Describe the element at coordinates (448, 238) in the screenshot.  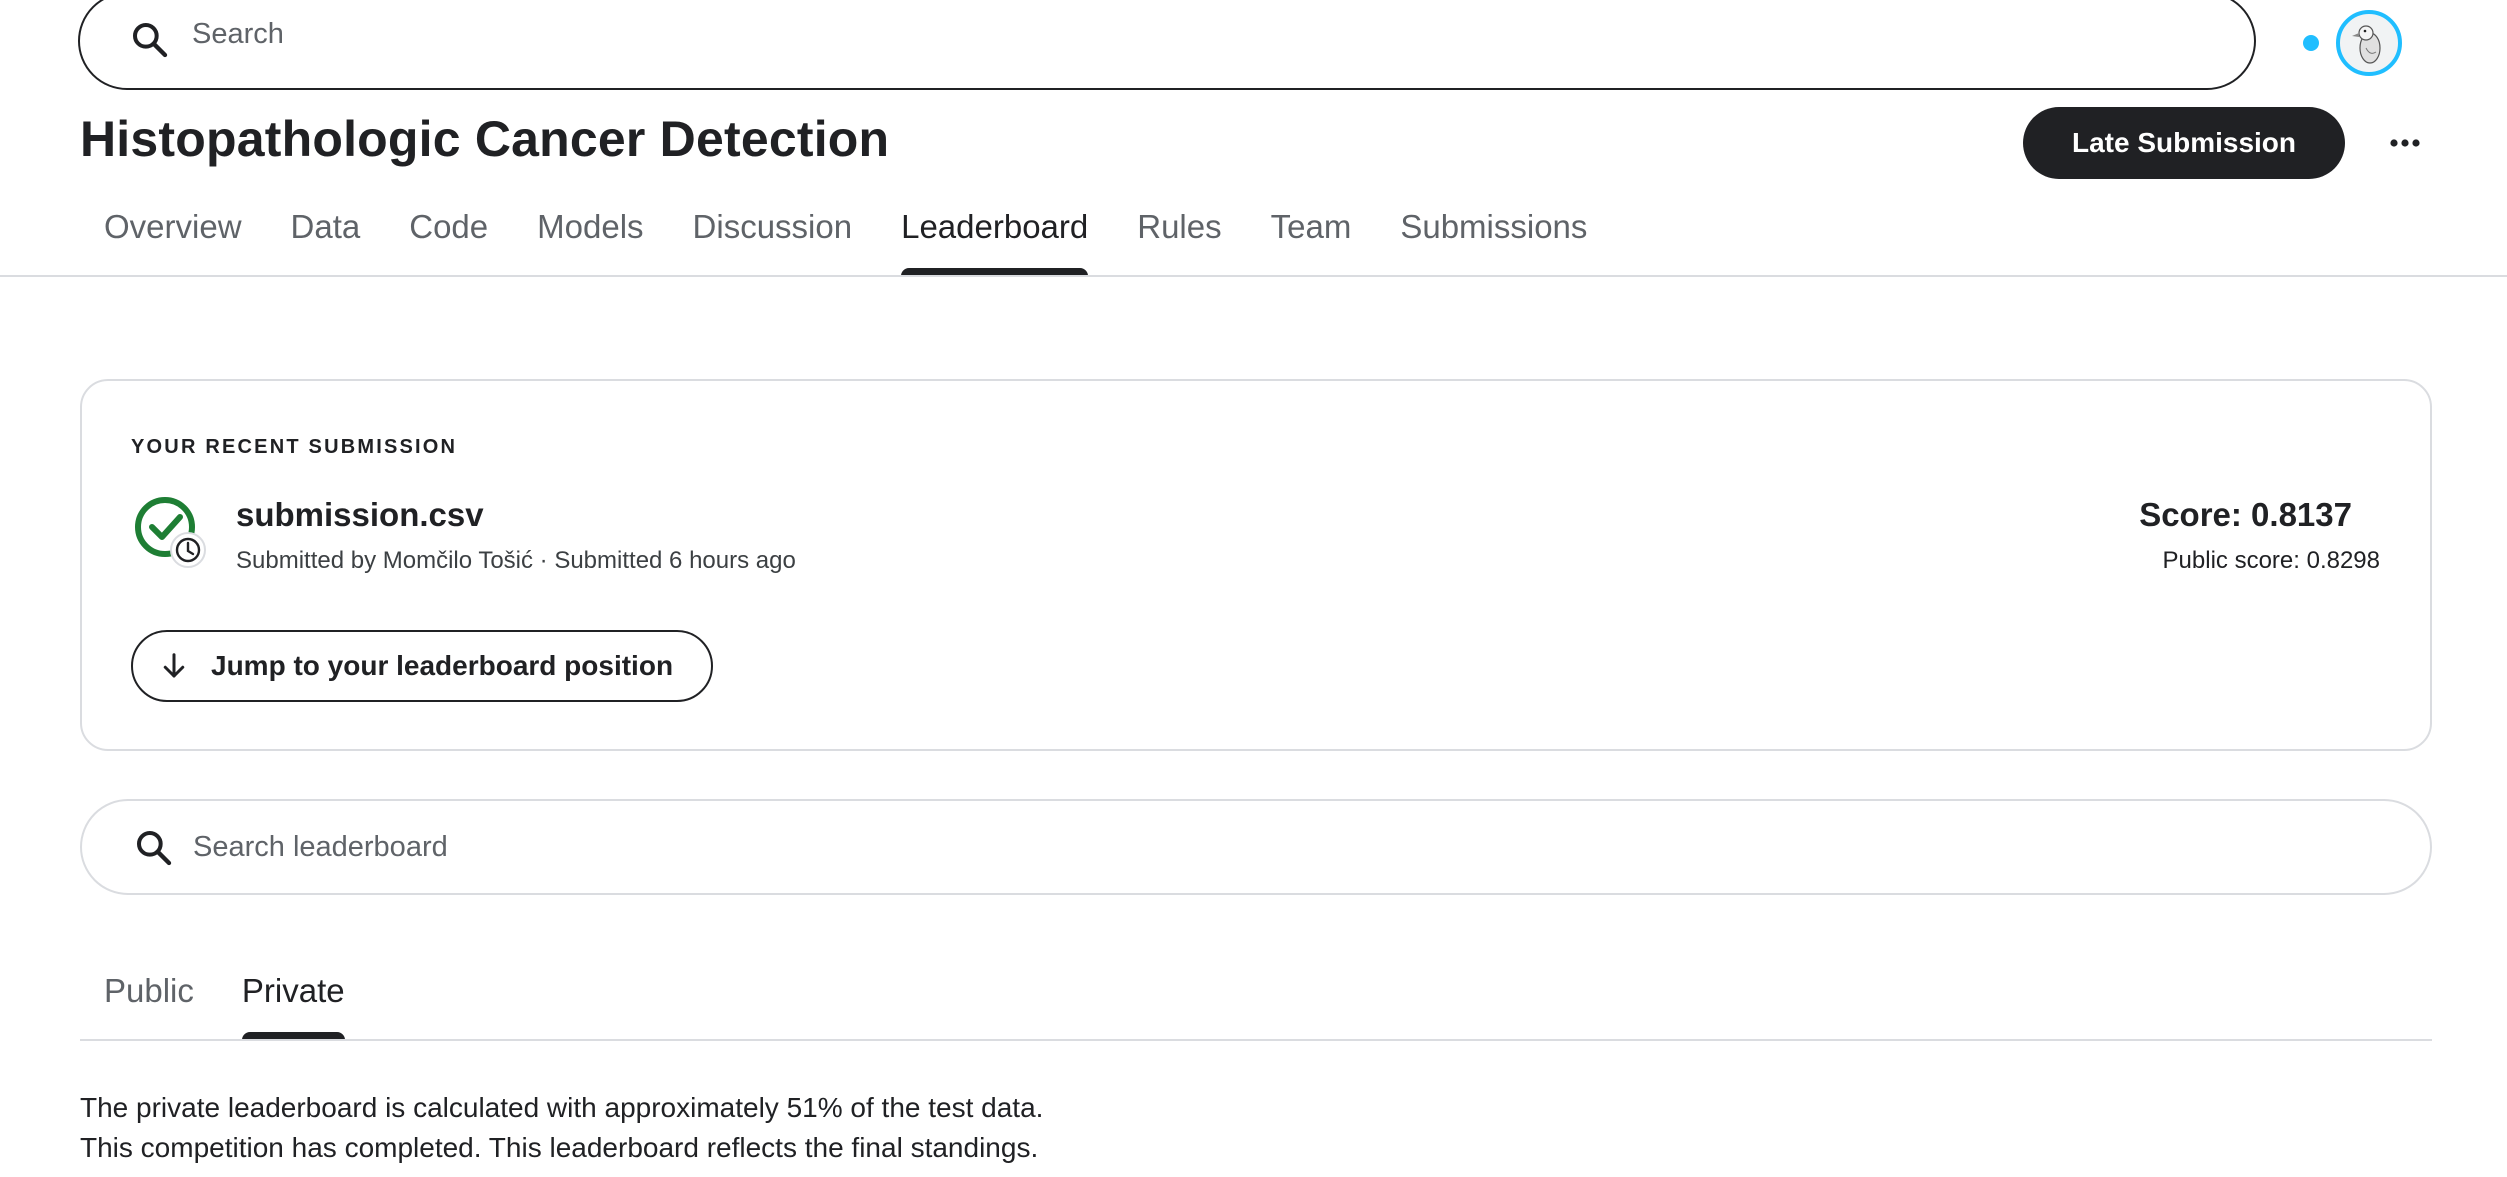
I see `tab-code: Code` at that location.